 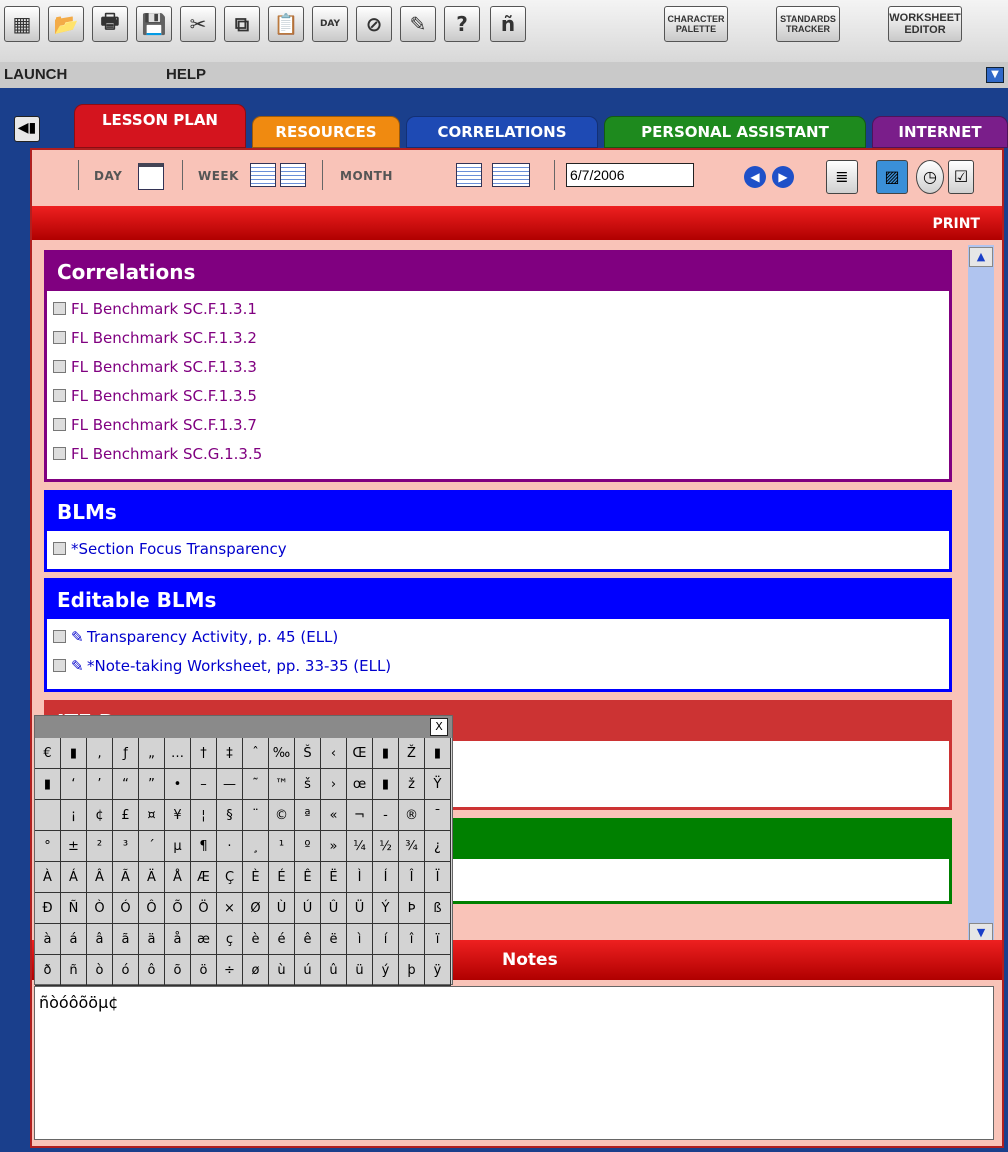 I want to click on tab-personal-assistant: PERSONAL ASSISTANT, so click(x=735, y=132).